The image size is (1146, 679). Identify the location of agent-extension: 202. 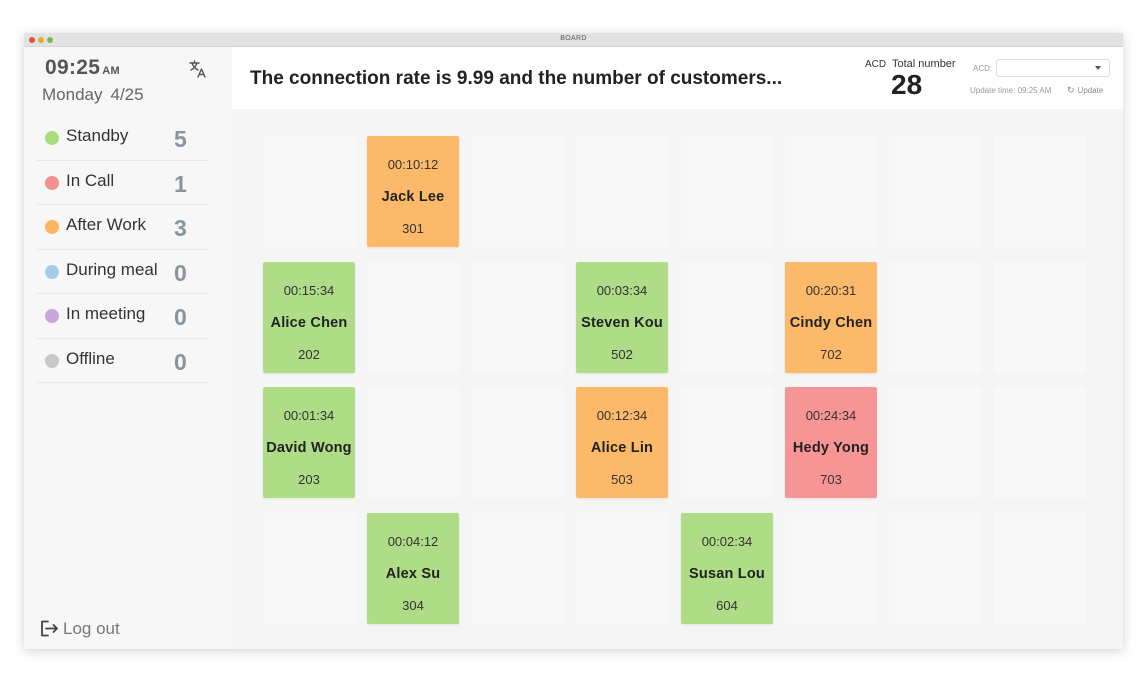
(309, 354).